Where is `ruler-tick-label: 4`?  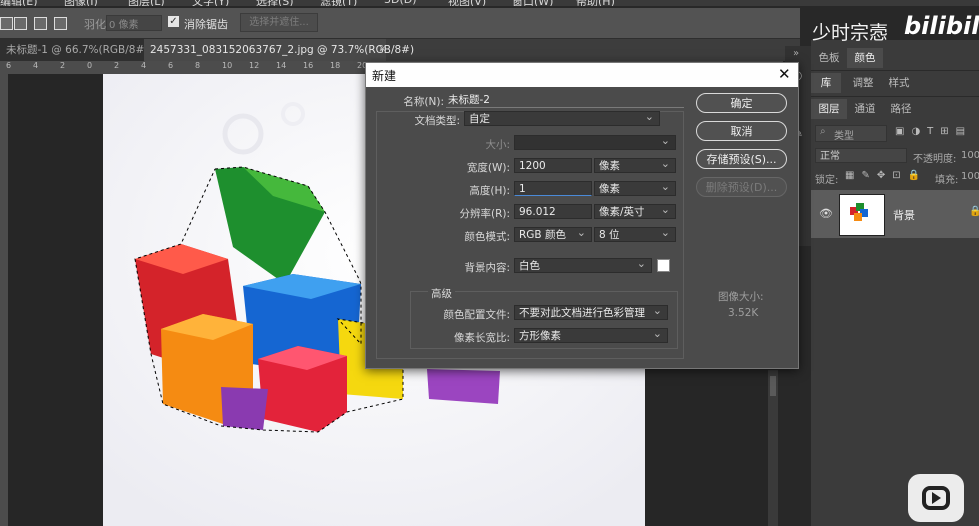 ruler-tick-label: 4 is located at coordinates (144, 65).